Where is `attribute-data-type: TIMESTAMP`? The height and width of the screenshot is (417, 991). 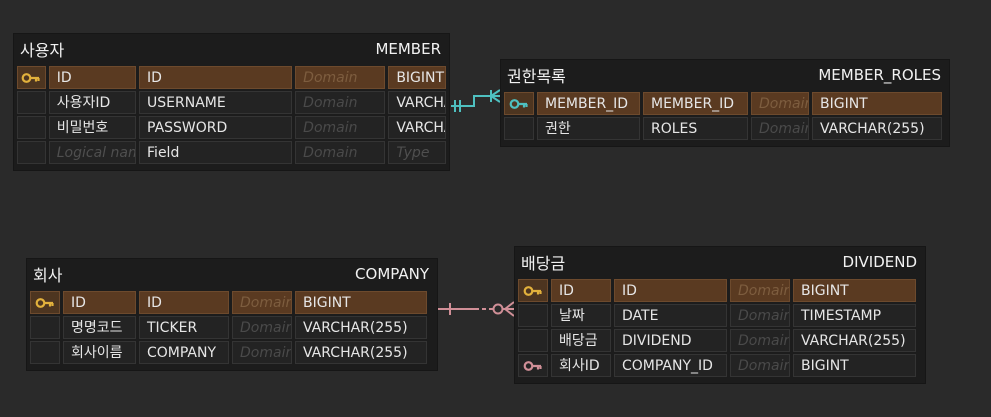
attribute-data-type: TIMESTAMP is located at coordinates (854, 315).